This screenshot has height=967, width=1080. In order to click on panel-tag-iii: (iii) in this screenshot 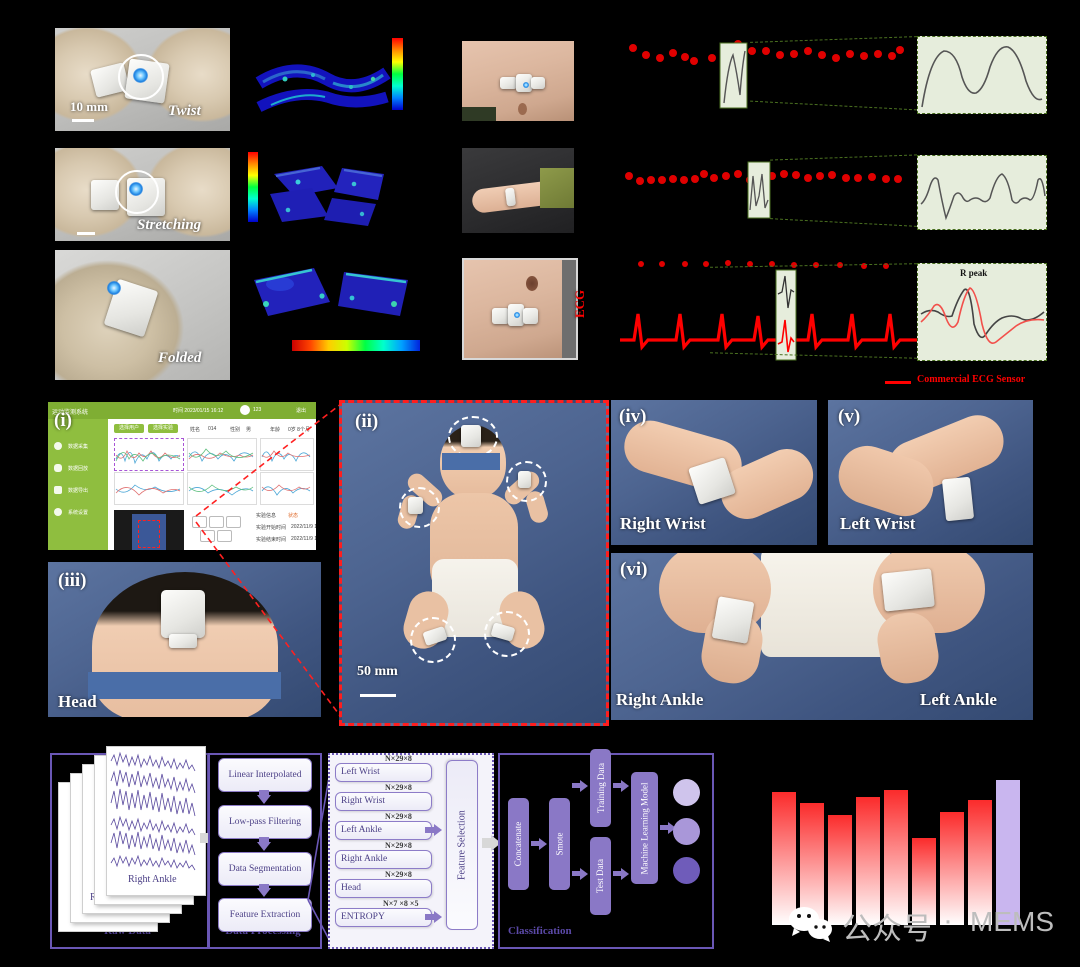, I will do `click(72, 580)`.